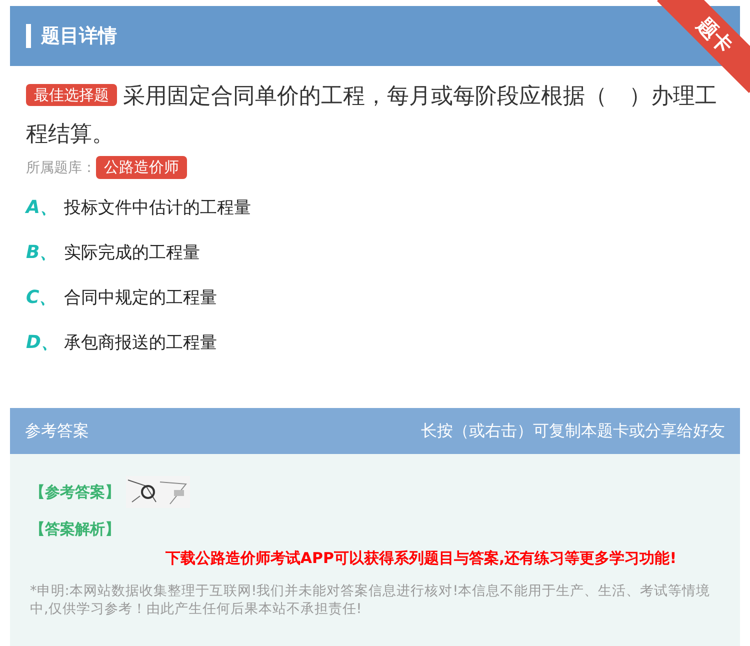 The image size is (750, 646). Describe the element at coordinates (141, 167) in the screenshot. I see `bank-tag: 公路造价师` at that location.